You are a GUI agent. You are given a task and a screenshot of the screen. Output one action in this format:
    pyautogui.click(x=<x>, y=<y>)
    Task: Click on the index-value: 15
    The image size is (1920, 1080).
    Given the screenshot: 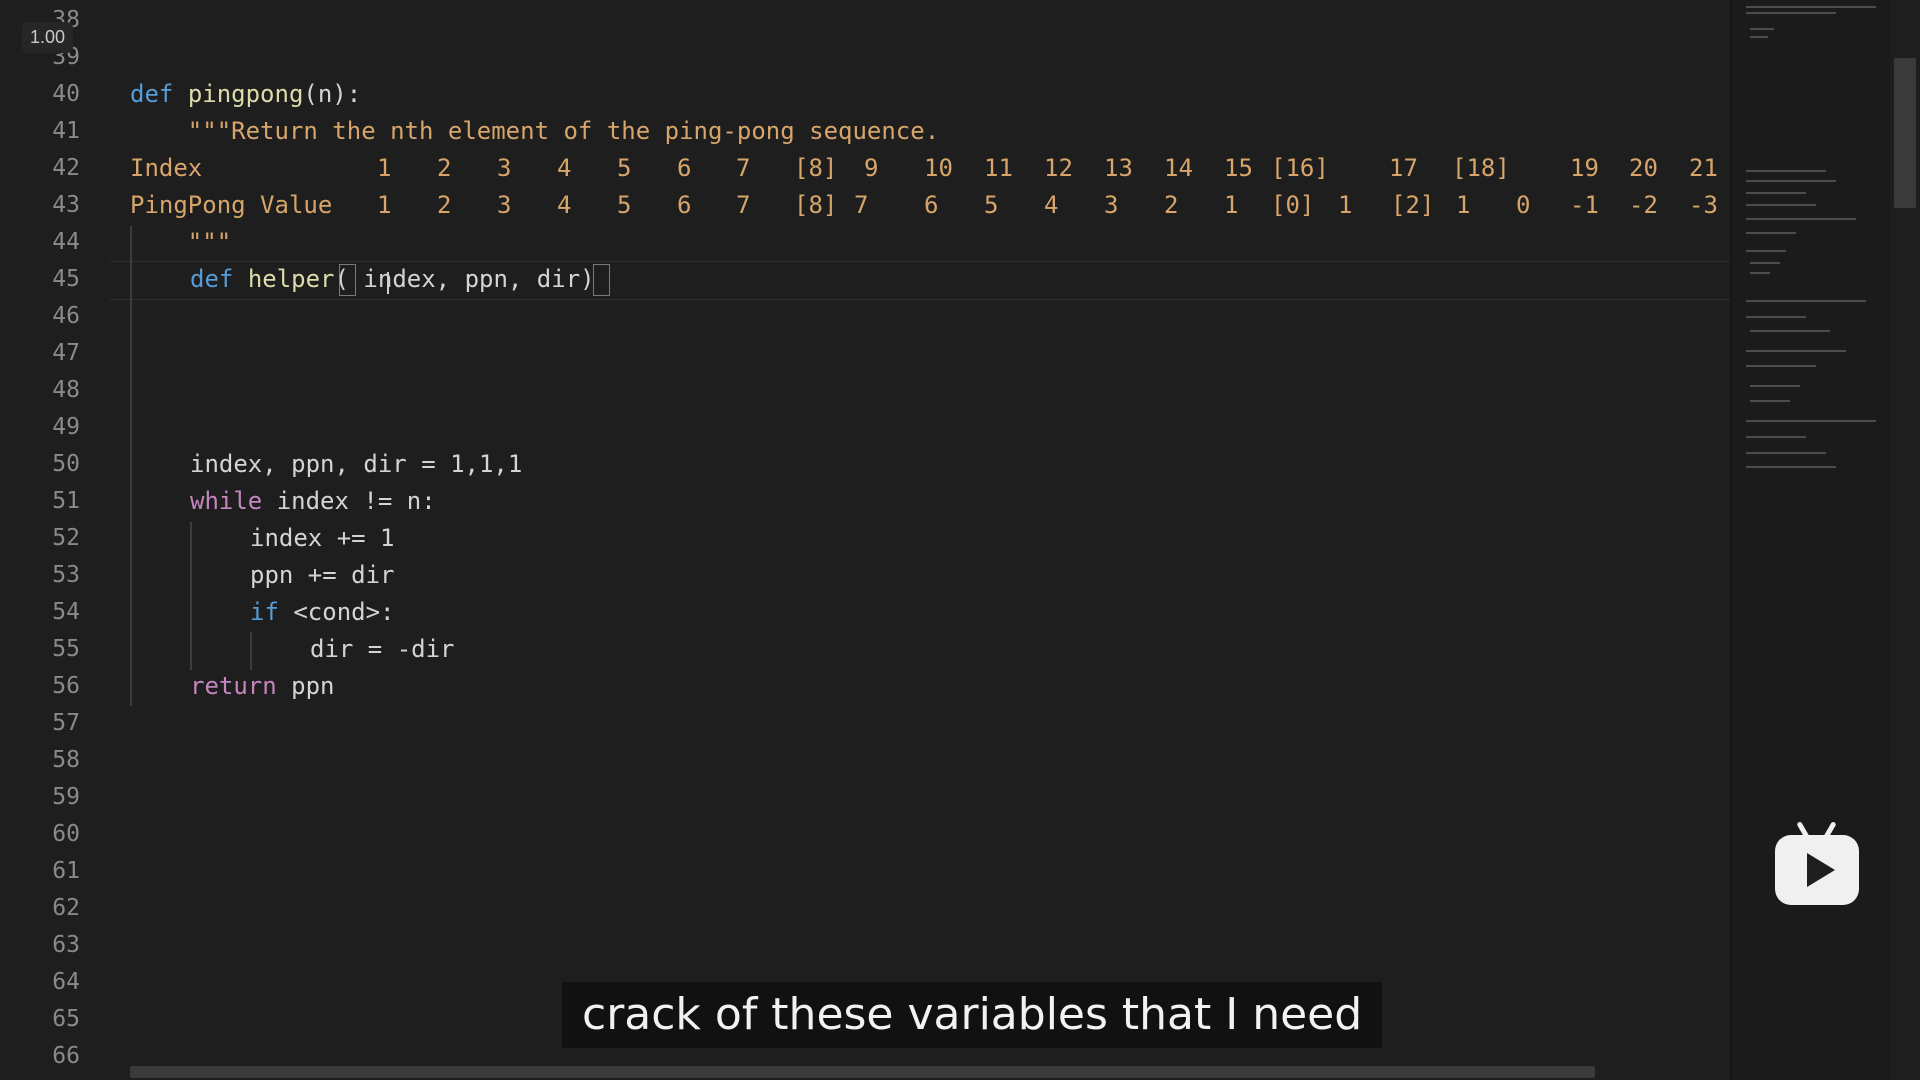 What is the action you would take?
    pyautogui.click(x=1238, y=168)
    